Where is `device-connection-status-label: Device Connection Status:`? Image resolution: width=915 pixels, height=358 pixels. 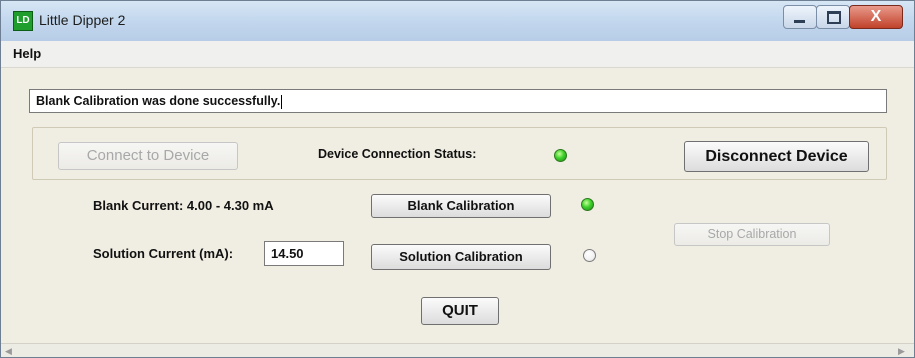 device-connection-status-label: Device Connection Status: is located at coordinates (397, 154).